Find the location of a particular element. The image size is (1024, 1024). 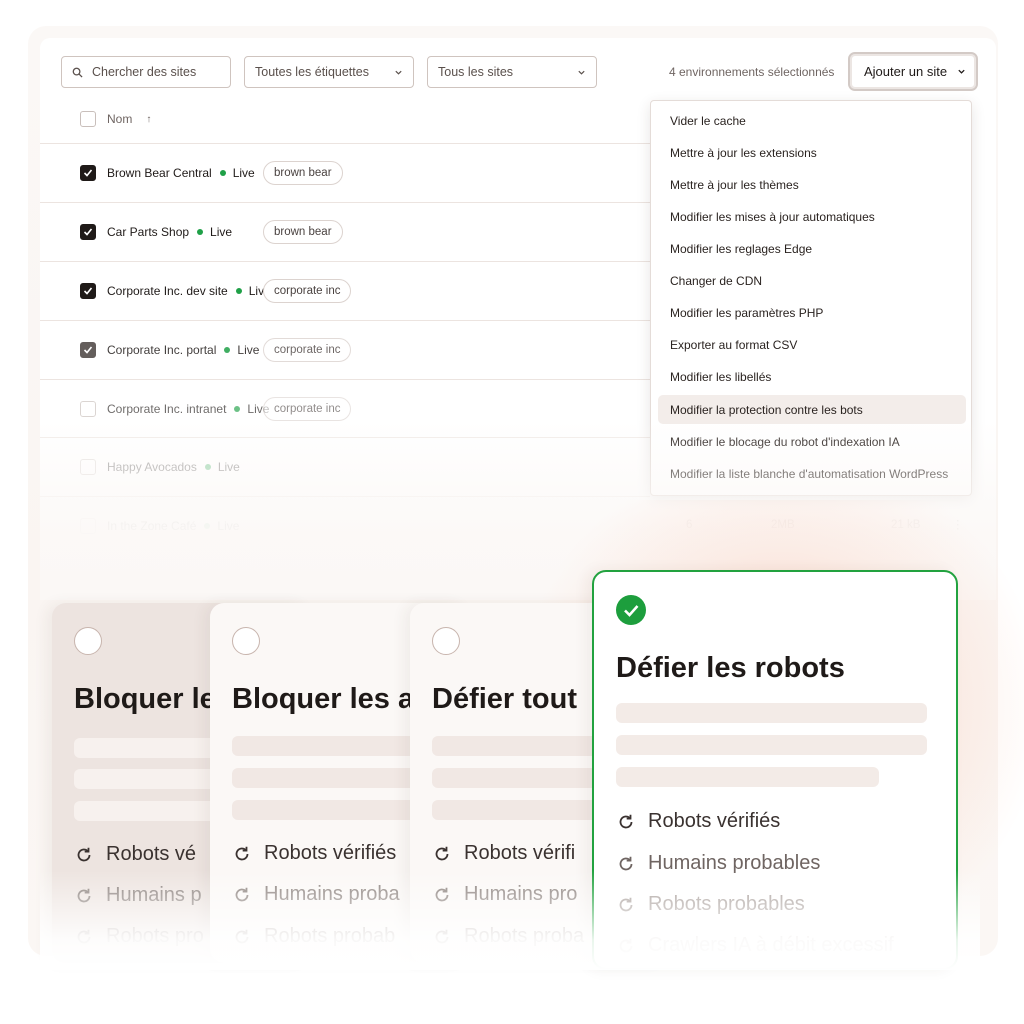

feature-item: Robots vérifi is located at coordinates (503, 853).